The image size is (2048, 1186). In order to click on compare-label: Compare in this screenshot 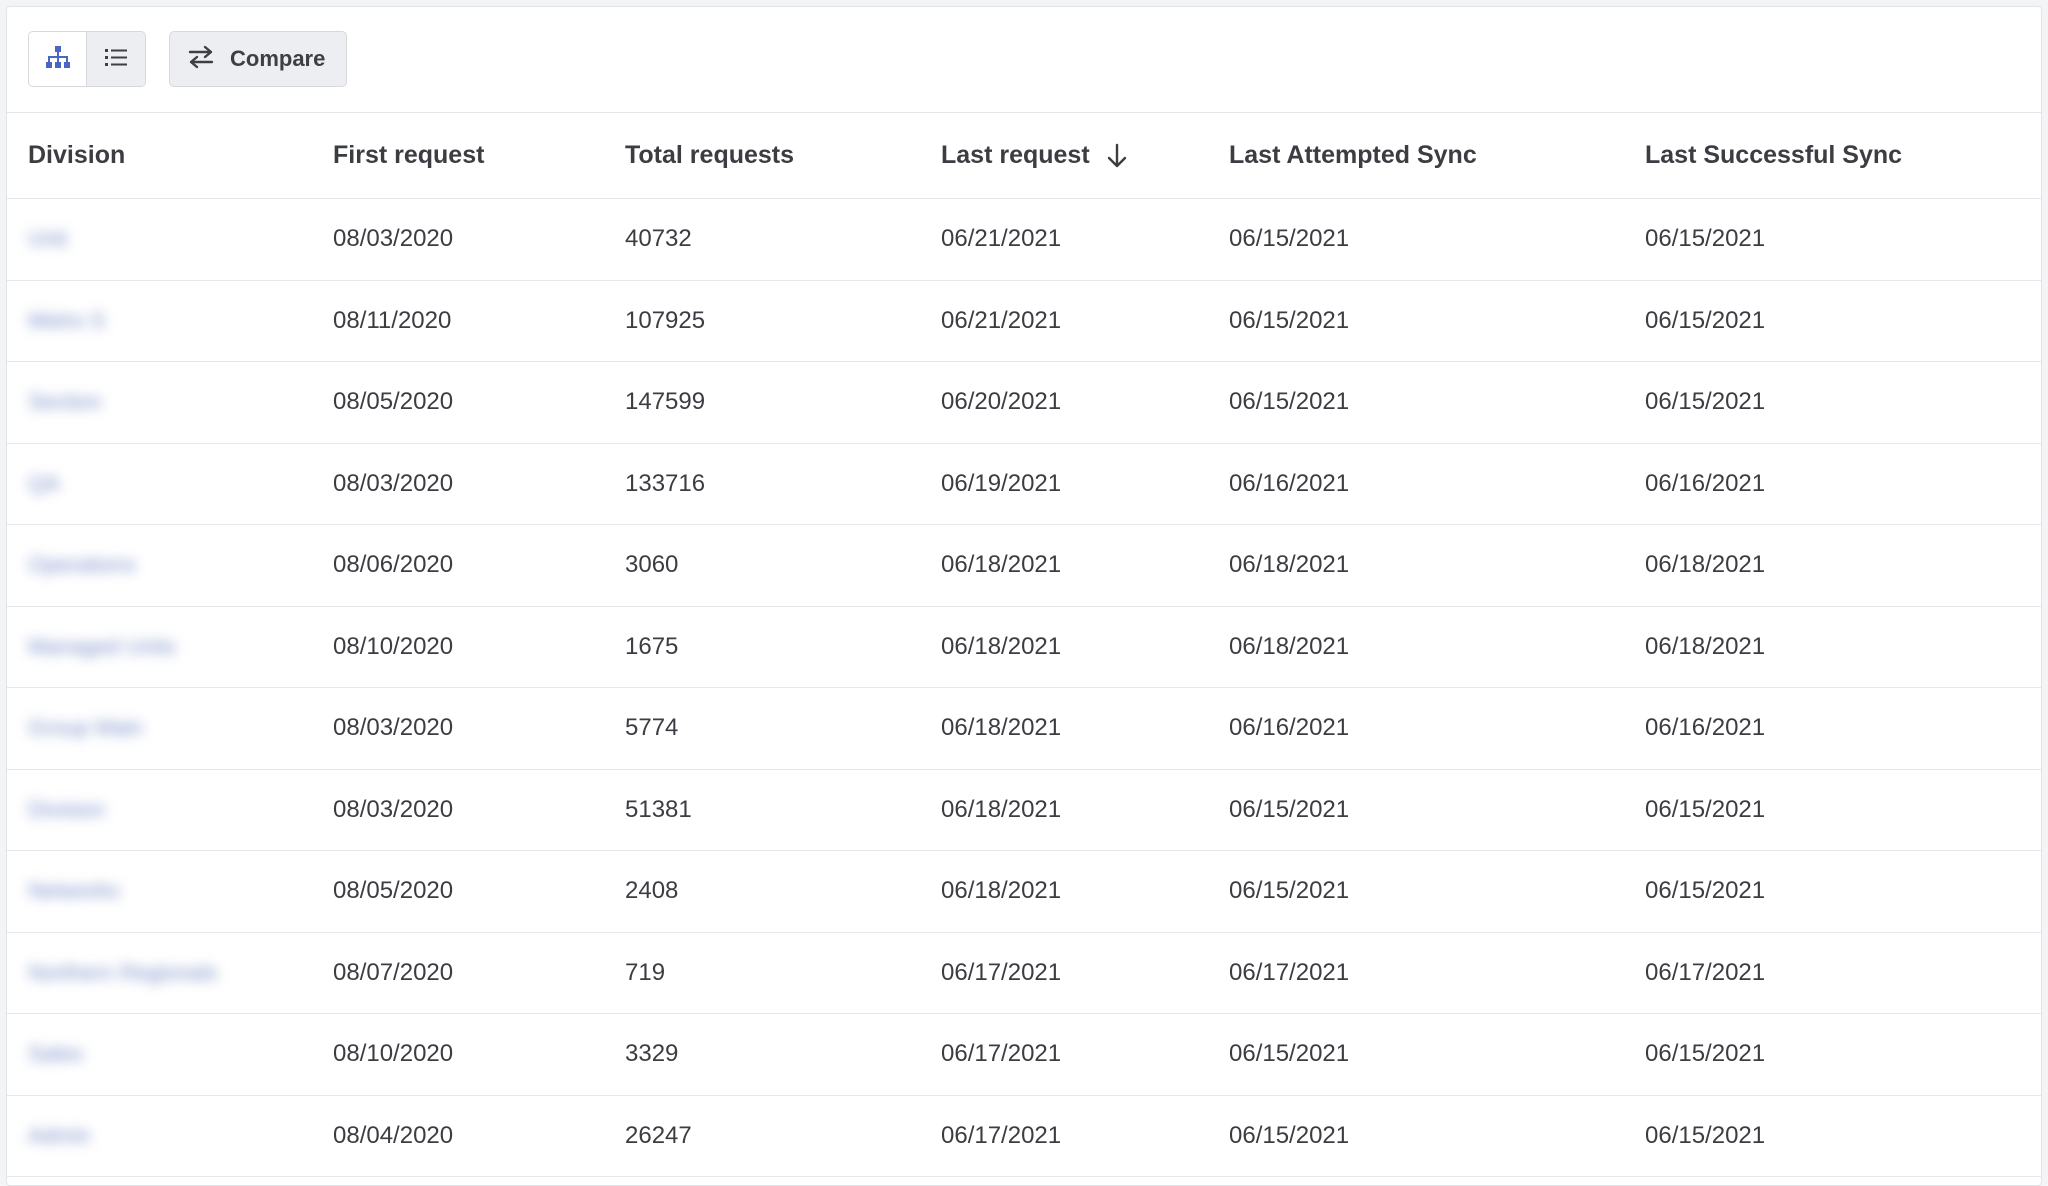, I will do `click(278, 58)`.